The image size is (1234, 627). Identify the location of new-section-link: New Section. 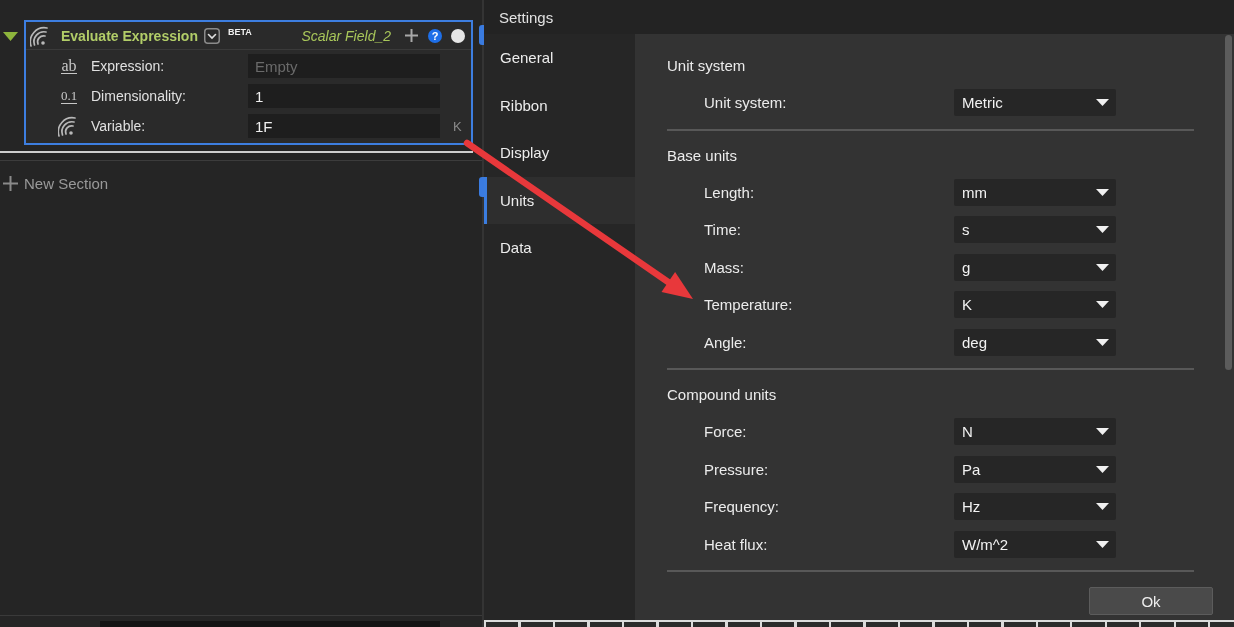
(66, 183).